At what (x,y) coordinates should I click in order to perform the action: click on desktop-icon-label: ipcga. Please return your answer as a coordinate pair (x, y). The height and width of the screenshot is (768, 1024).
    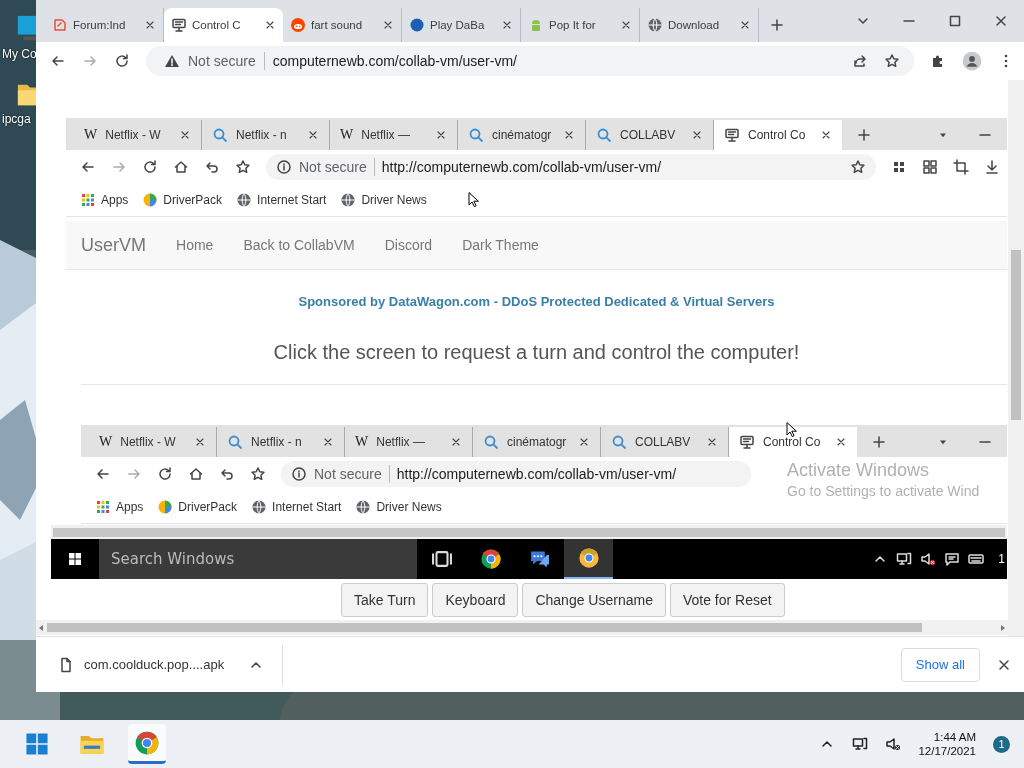
    Looking at the image, I should click on (16, 119).